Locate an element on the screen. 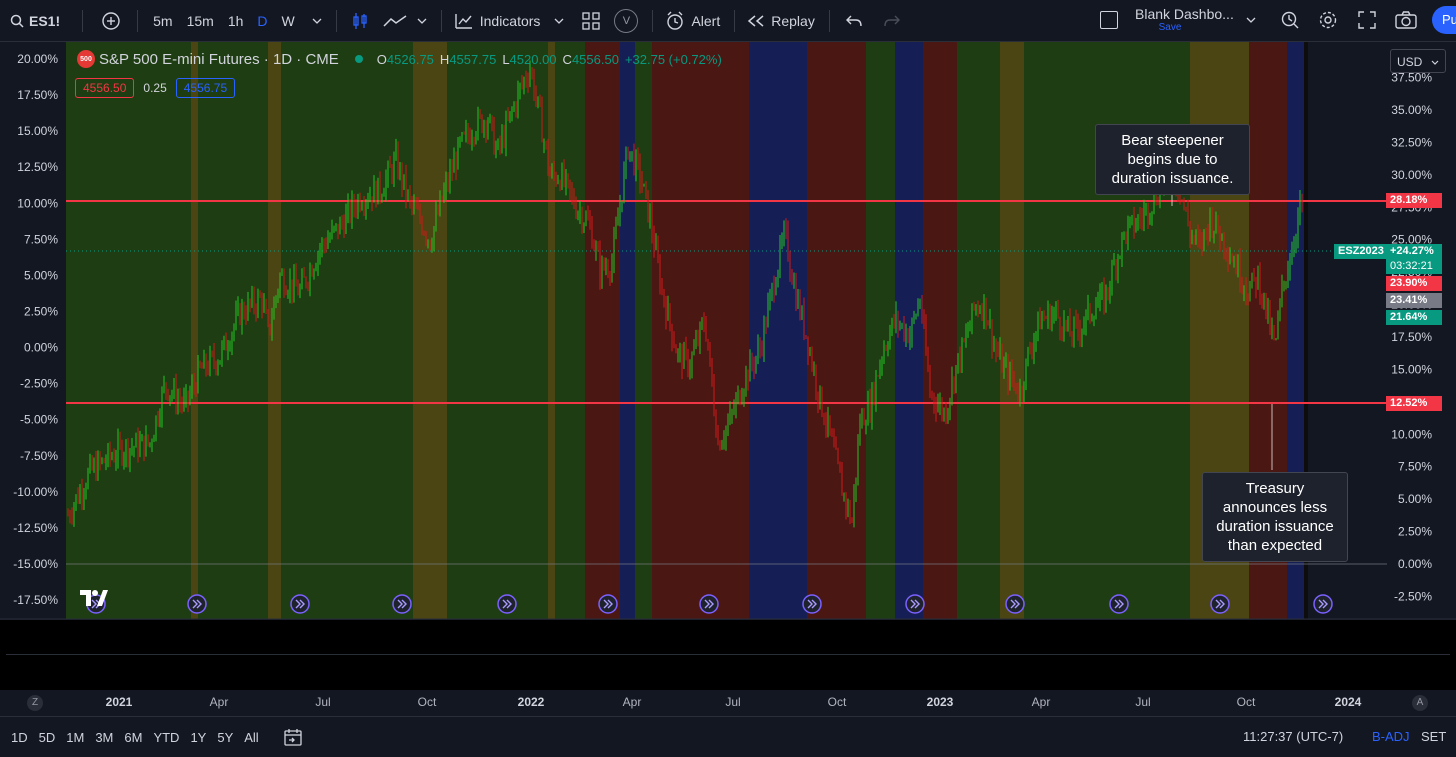 This screenshot has width=1456, height=757. left-axis-tick: 7.50% is located at coordinates (41, 239).